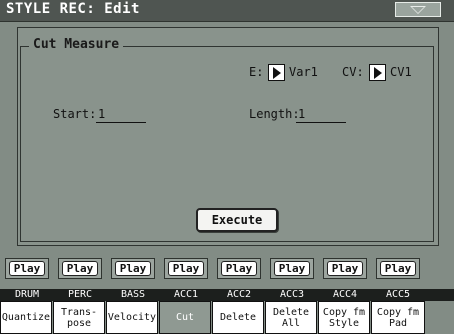 The image size is (454, 334). I want to click on tab-copy-fm-pad: Copy fm Pad, so click(398, 317).